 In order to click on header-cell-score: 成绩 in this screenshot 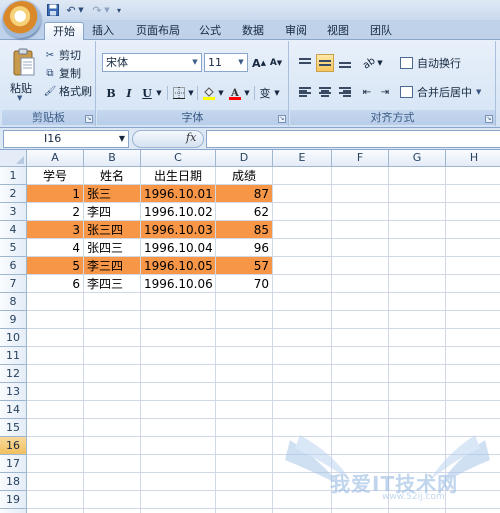, I will do `click(244, 176)`.